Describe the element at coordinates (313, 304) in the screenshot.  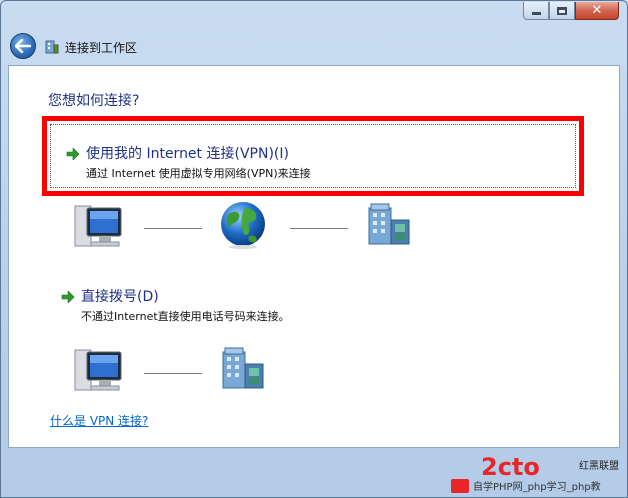
I see `dial-up-option: 直接拨号(D) 不通过Internet直接使用电话号码来连接。` at that location.